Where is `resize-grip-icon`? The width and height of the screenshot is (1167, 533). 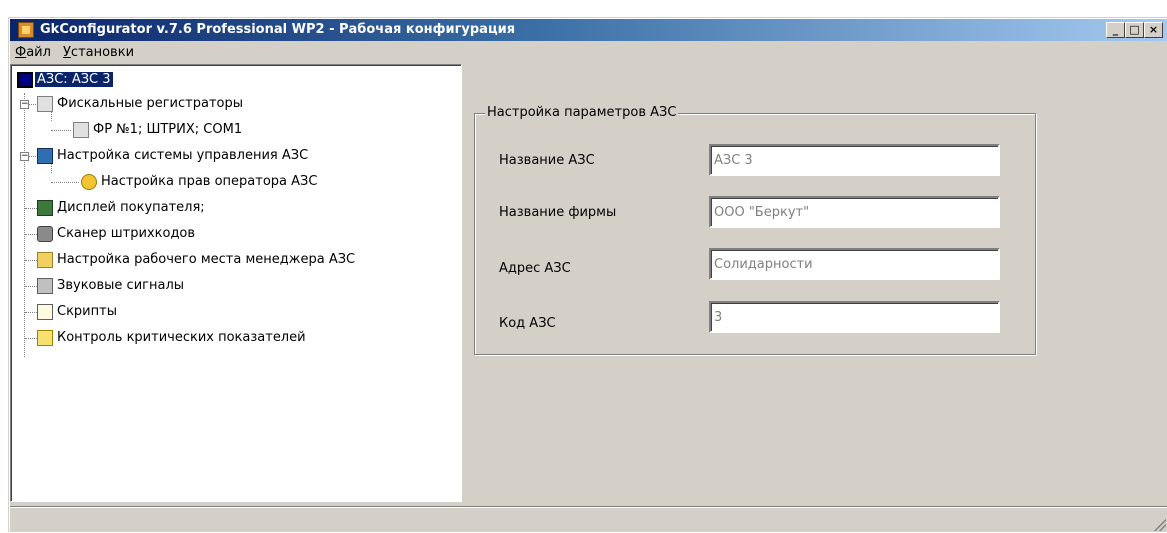
resize-grip-icon is located at coordinates (1160, 525).